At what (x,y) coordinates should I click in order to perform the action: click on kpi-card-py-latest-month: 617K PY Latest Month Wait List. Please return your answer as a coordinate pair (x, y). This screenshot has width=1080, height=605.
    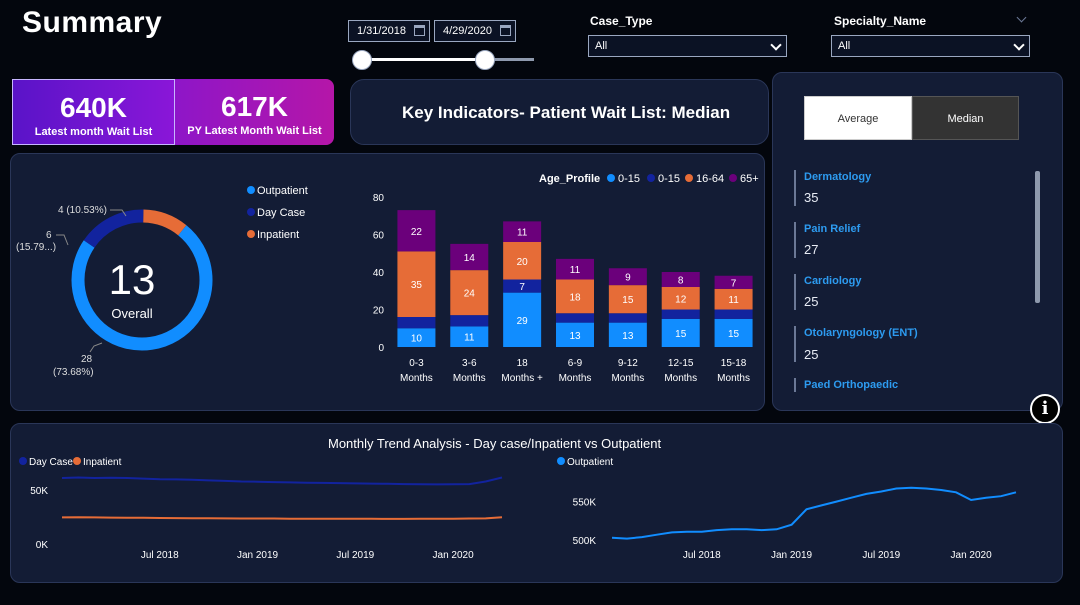
    Looking at the image, I should click on (254, 112).